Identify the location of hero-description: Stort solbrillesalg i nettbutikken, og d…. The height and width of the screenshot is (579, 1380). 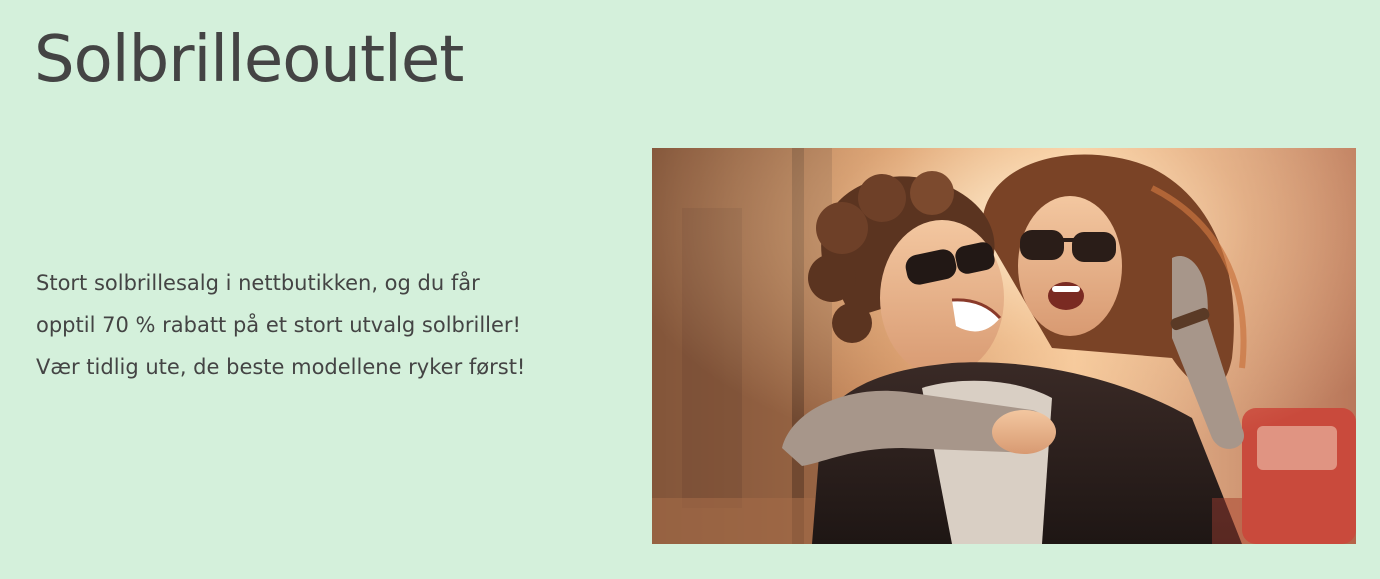
(316, 325).